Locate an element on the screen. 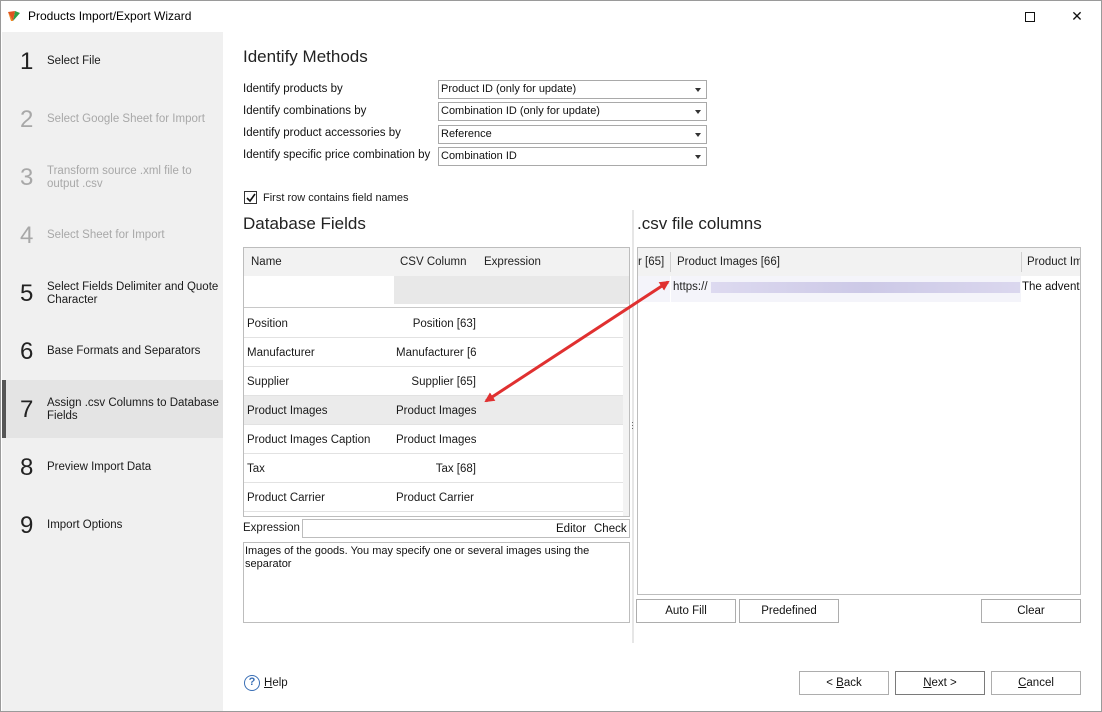 This screenshot has height=712, width=1102. field-name: Product Images is located at coordinates (287, 411).